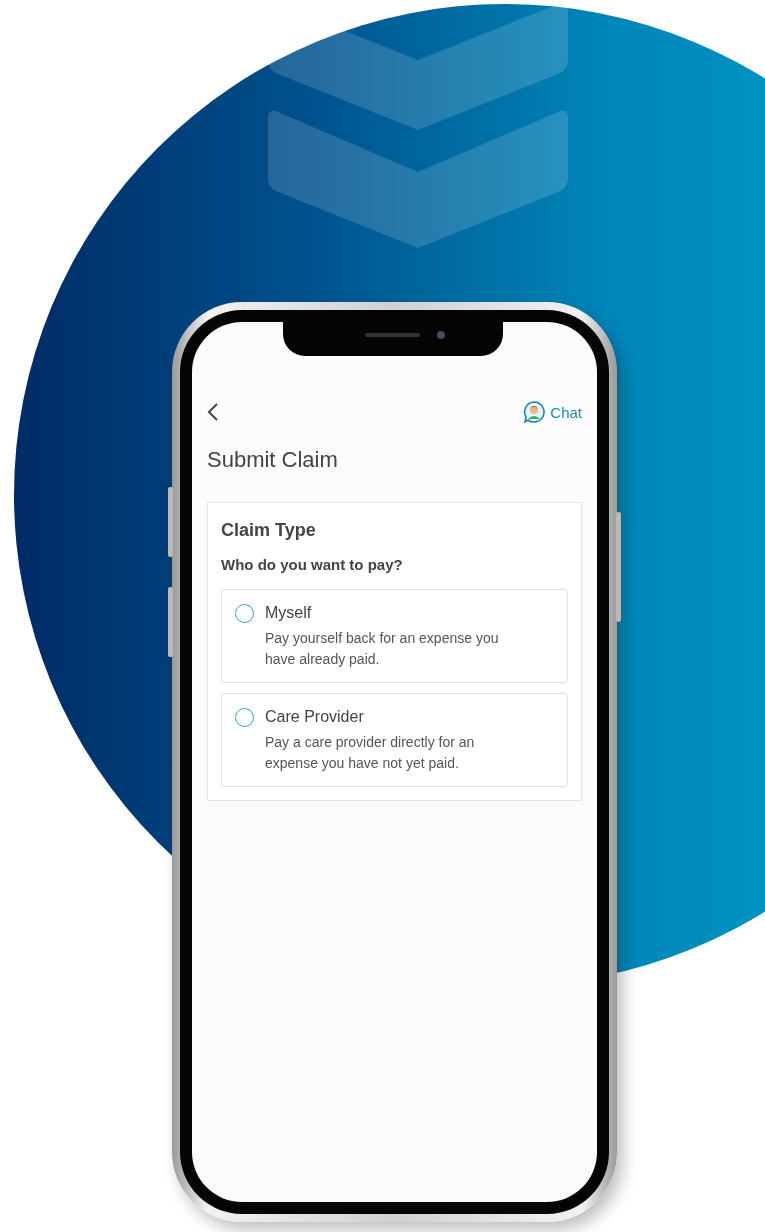 This screenshot has width=765, height=1232. I want to click on option-description: Pay yourself back for an expense you have already paid., so click(382, 649).